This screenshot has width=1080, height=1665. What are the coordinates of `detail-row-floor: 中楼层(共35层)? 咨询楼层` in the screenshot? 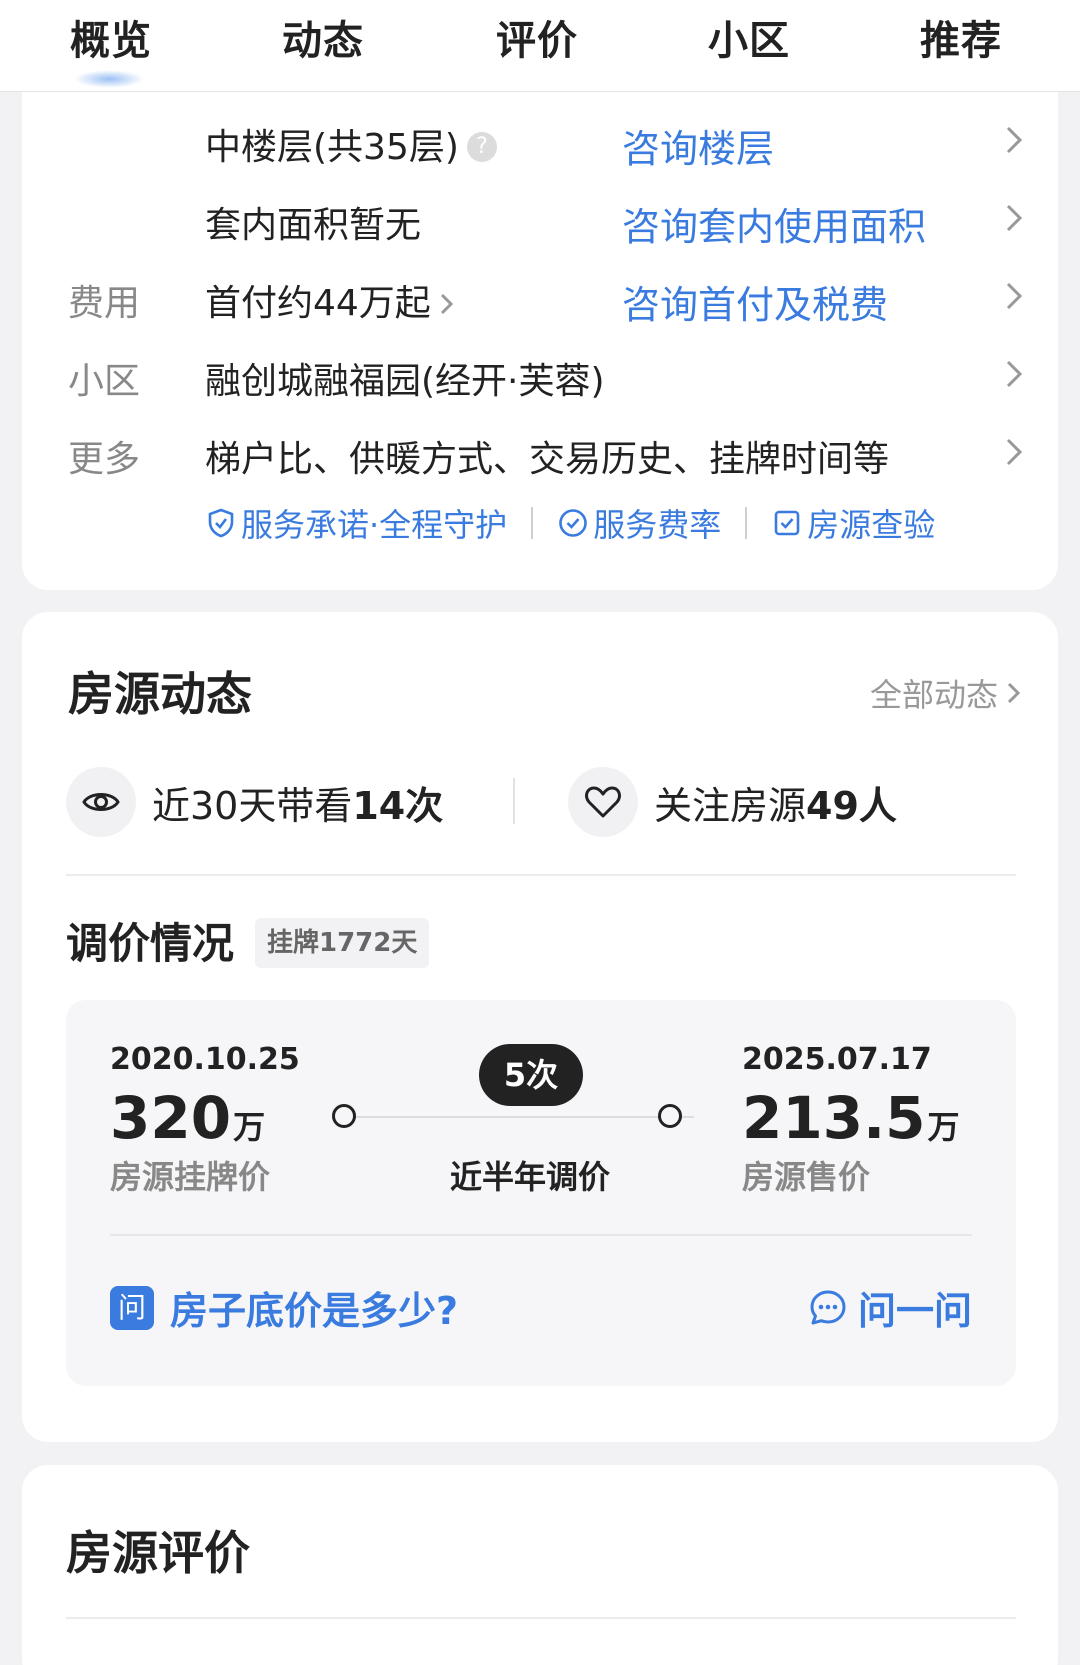 It's located at (540, 142).